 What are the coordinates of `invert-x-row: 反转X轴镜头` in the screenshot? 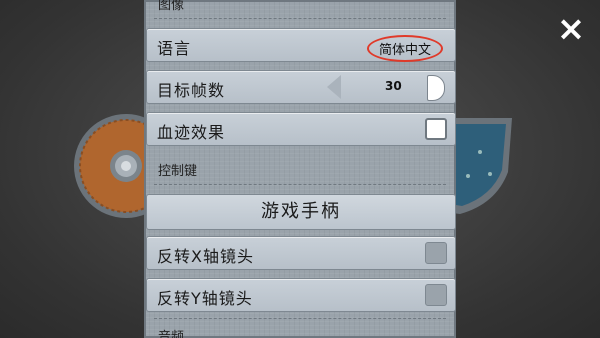 It's located at (301, 253).